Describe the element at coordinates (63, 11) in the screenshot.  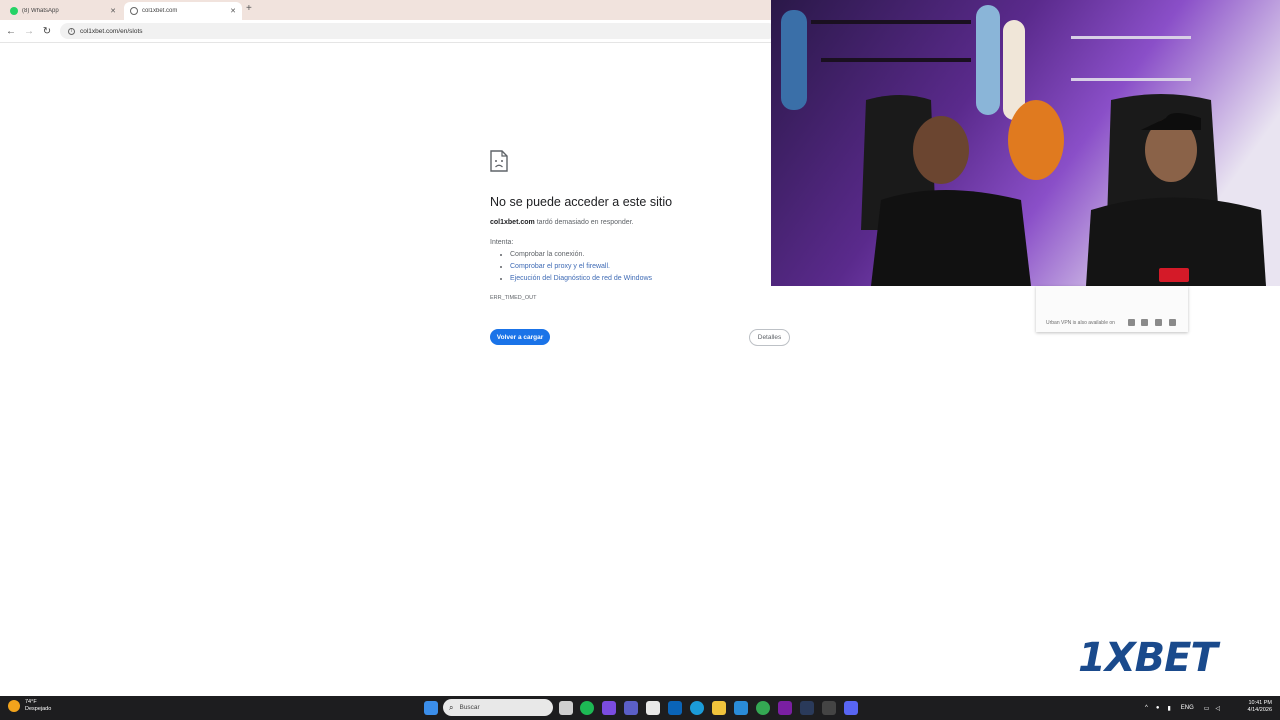
I see `tab-whatsapp: (8) WhatsApp ✕` at that location.